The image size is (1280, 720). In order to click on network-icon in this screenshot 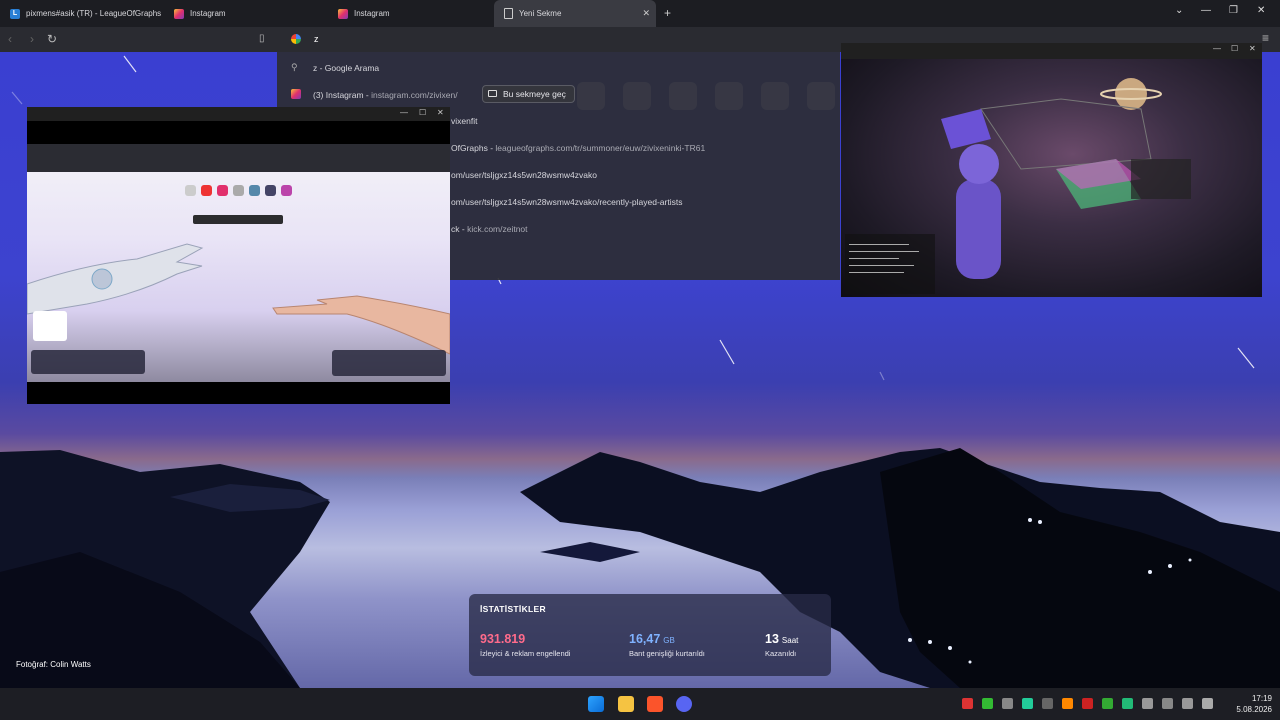, I will do `click(1167, 703)`.